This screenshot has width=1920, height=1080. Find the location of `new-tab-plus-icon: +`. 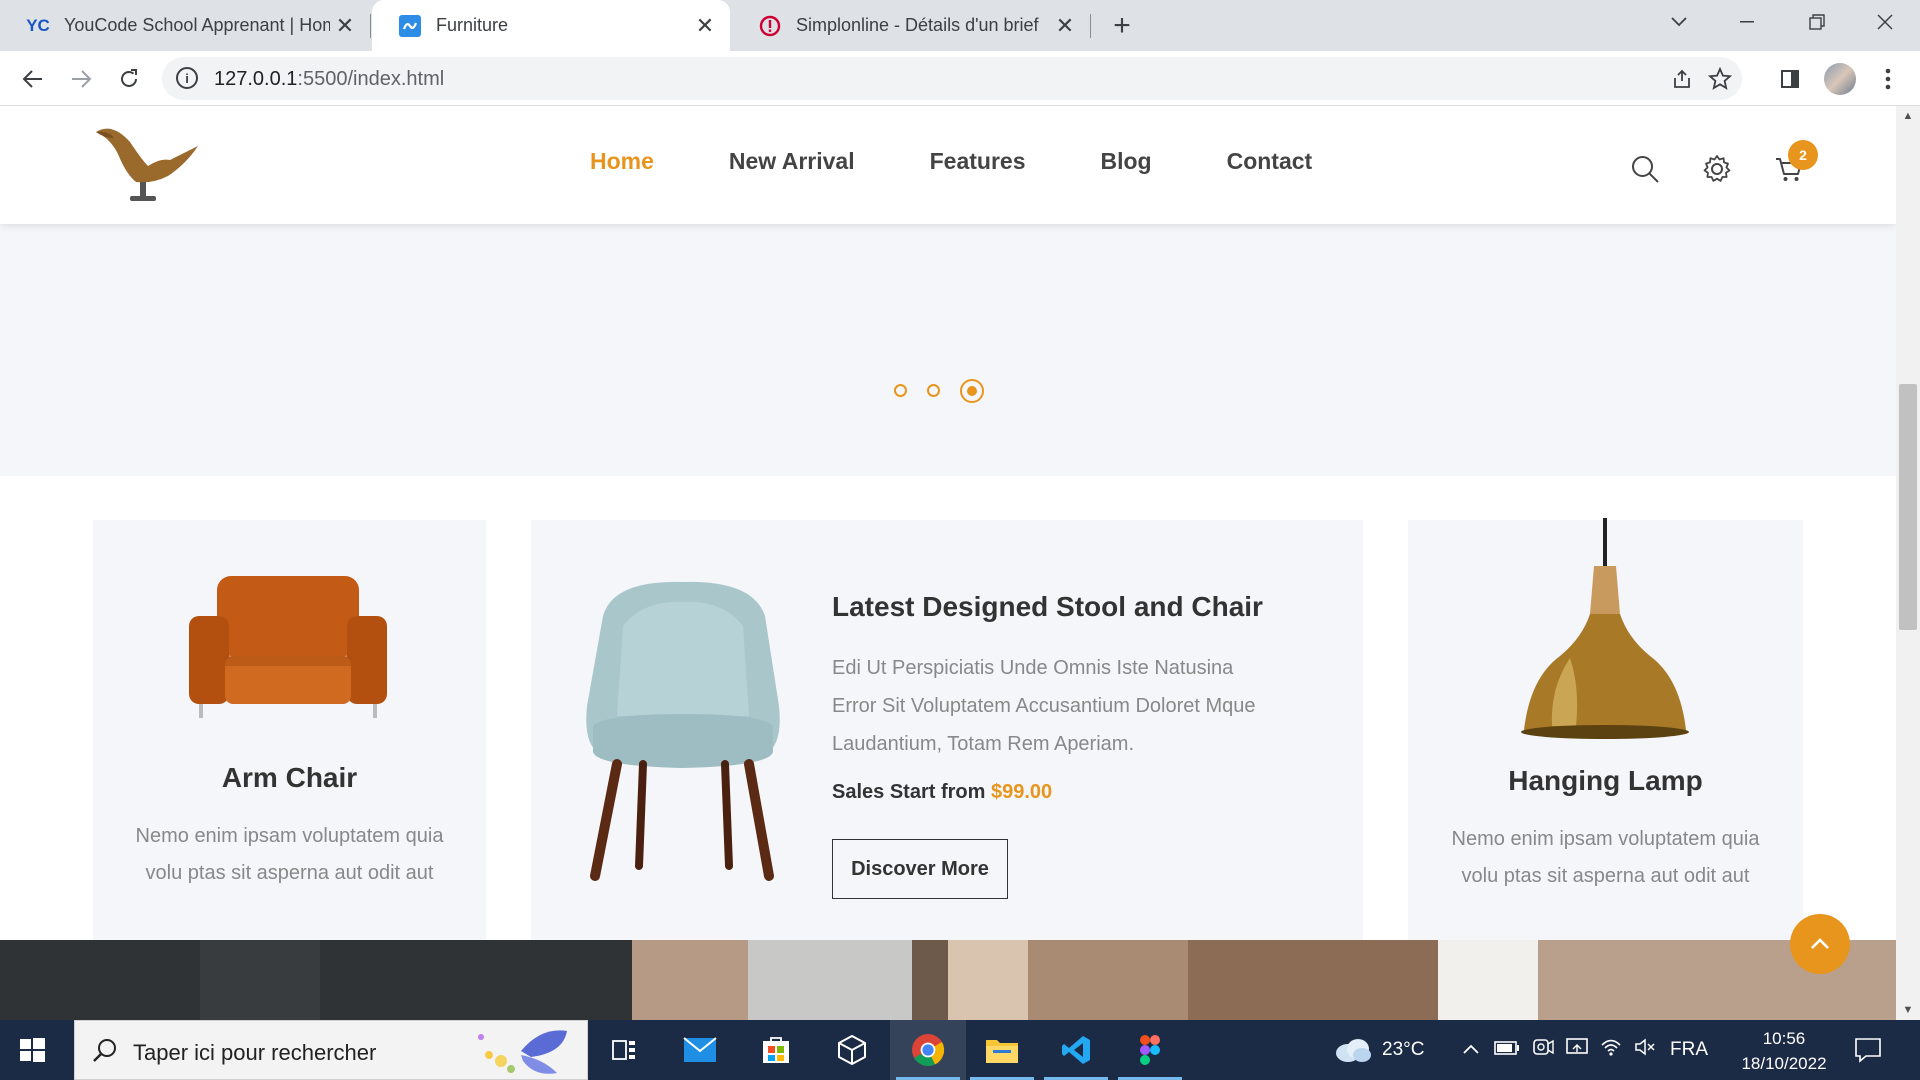

new-tab-plus-icon: + is located at coordinates (1122, 26).